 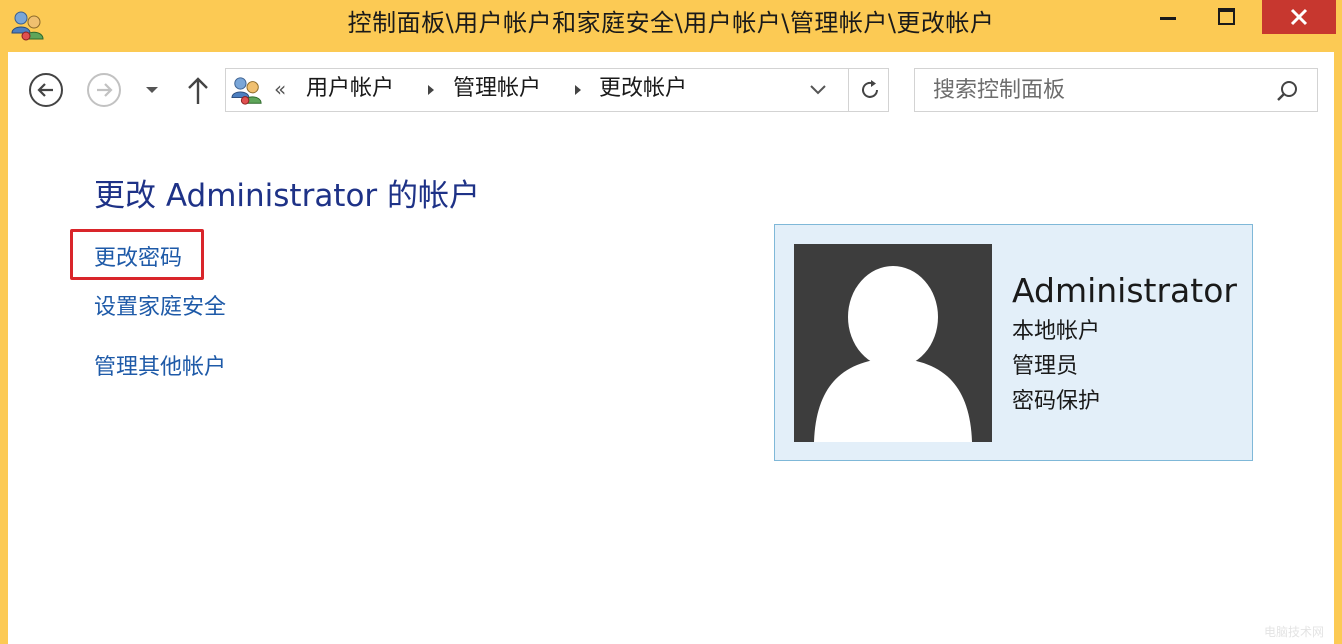 I want to click on account-name: Administrator, so click(x=1124, y=290).